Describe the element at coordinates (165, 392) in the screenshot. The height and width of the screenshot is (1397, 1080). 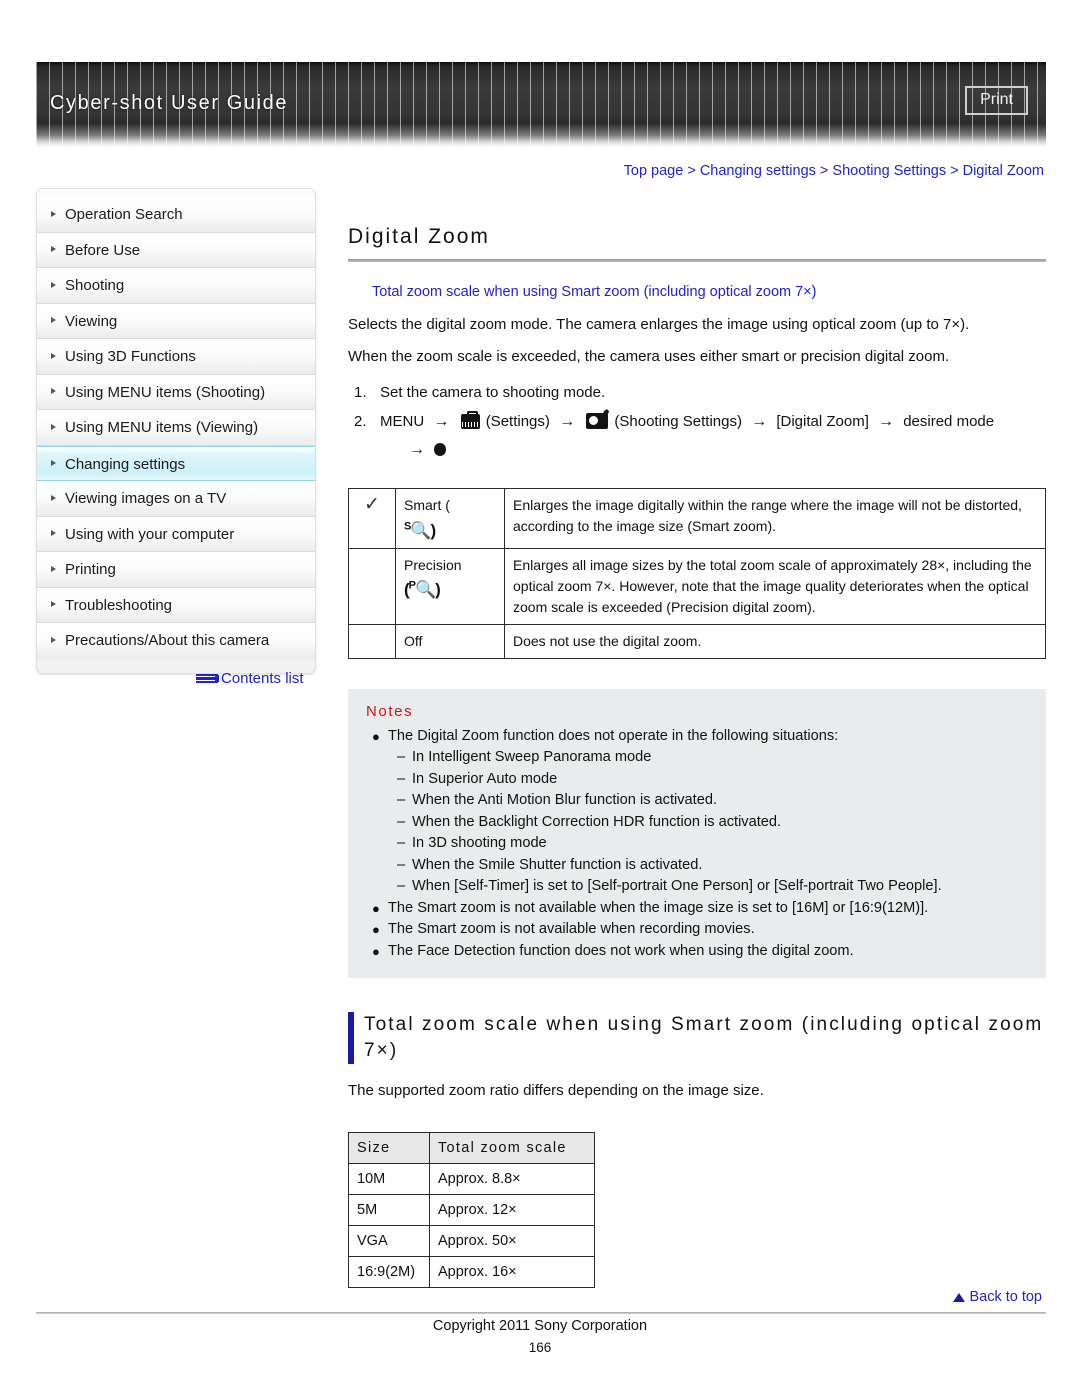
I see `sidebar-item-label: Using MENU items (Shooting)` at that location.